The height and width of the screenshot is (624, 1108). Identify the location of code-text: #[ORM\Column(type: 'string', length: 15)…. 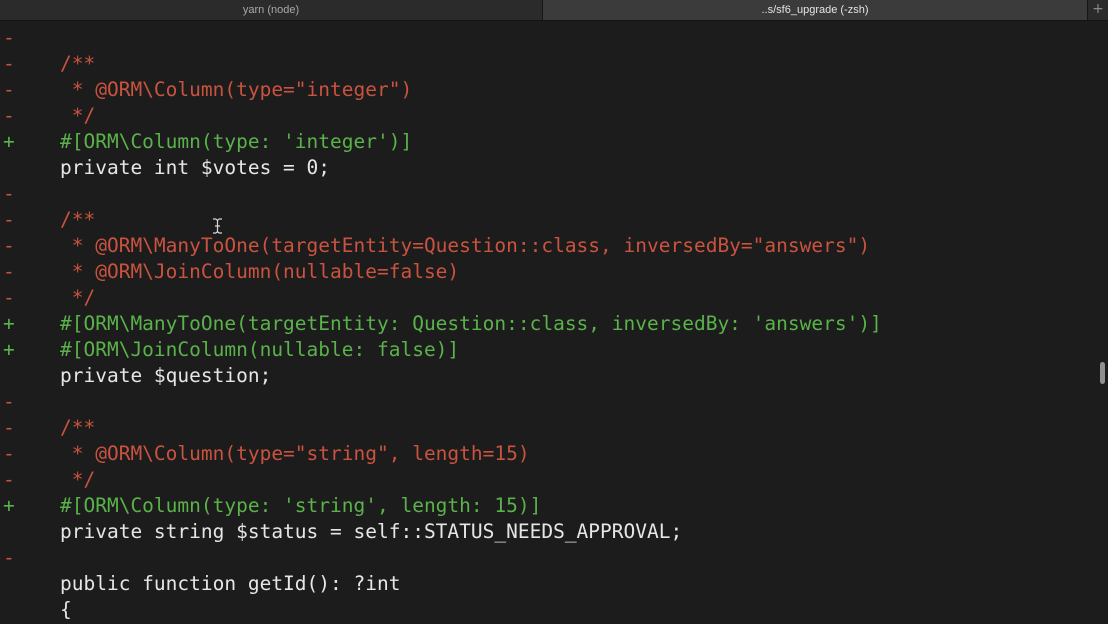
(301, 505).